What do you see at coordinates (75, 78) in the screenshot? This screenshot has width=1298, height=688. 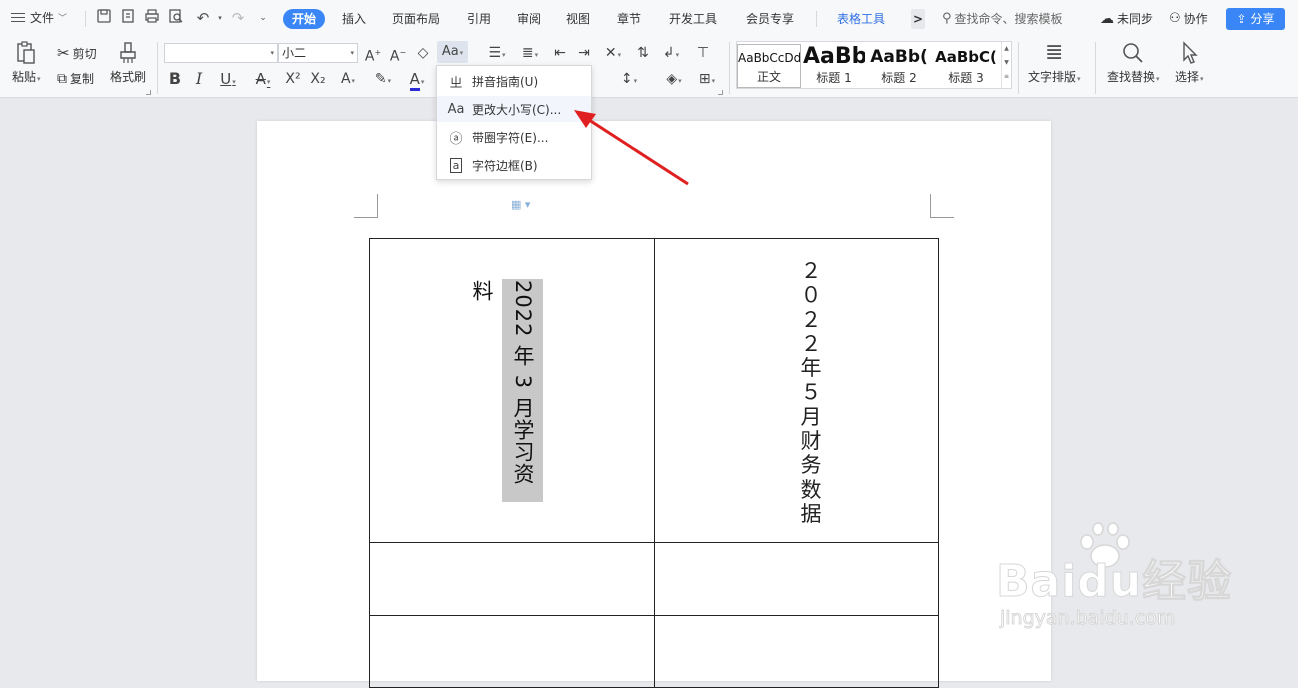 I see `copy-button: ⧉ 复制` at bounding box center [75, 78].